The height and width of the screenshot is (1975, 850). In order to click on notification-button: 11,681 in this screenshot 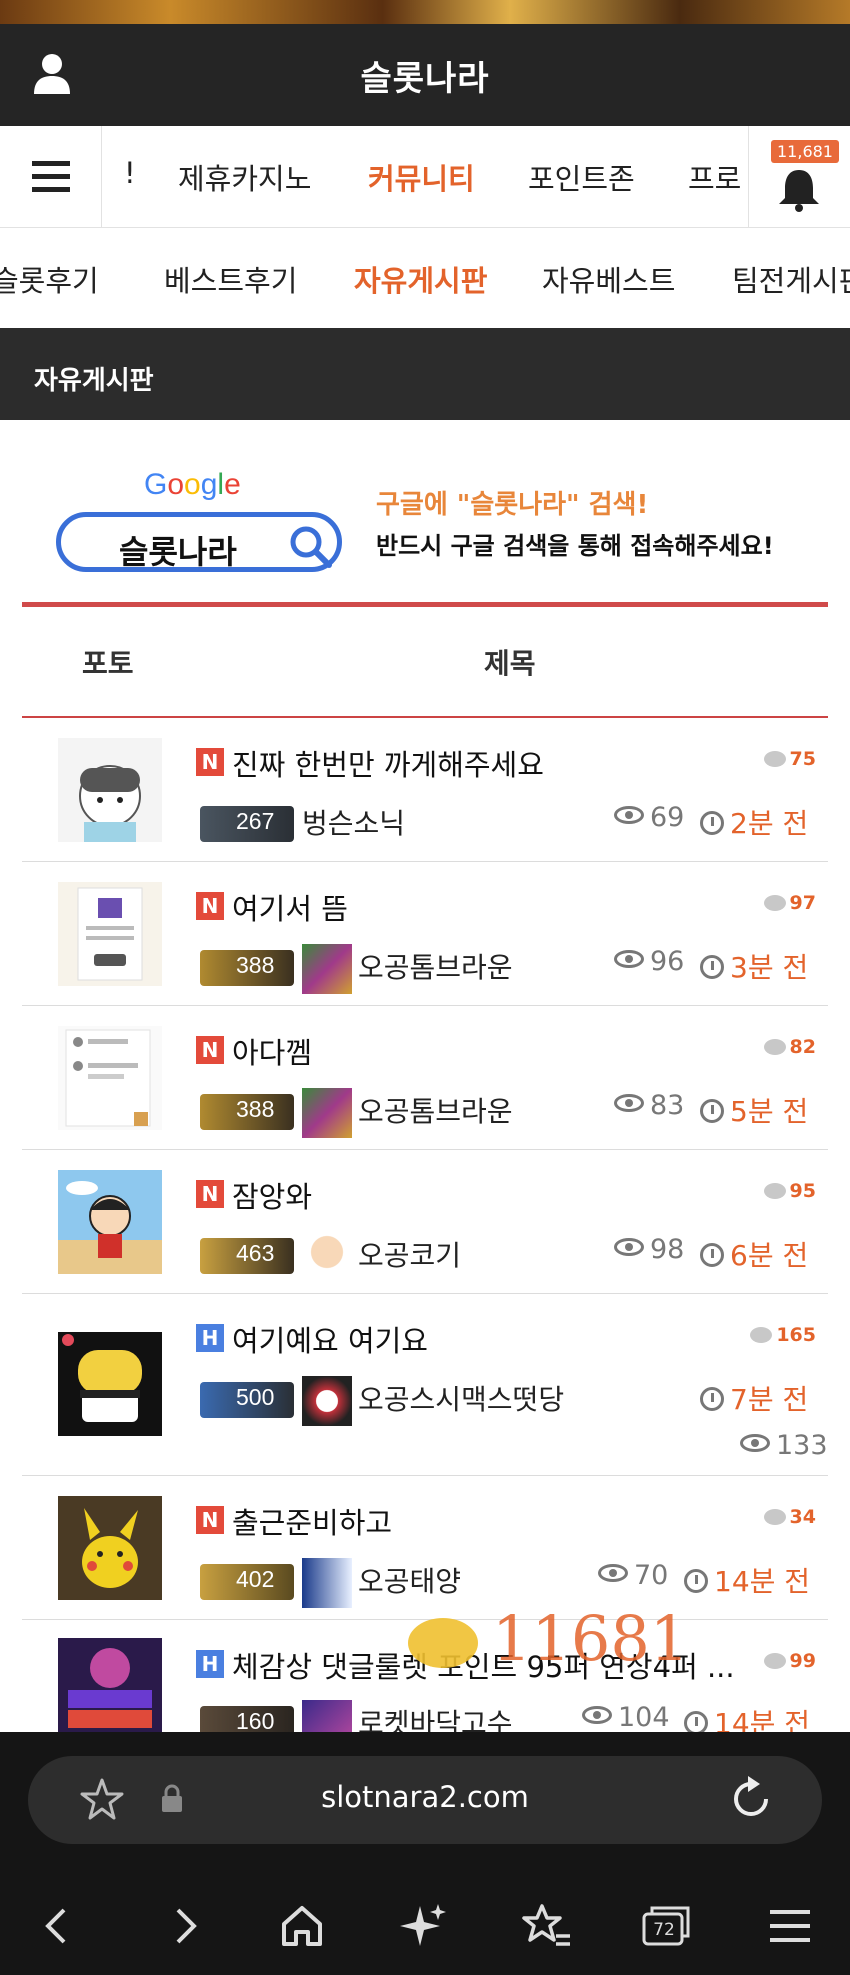, I will do `click(799, 176)`.